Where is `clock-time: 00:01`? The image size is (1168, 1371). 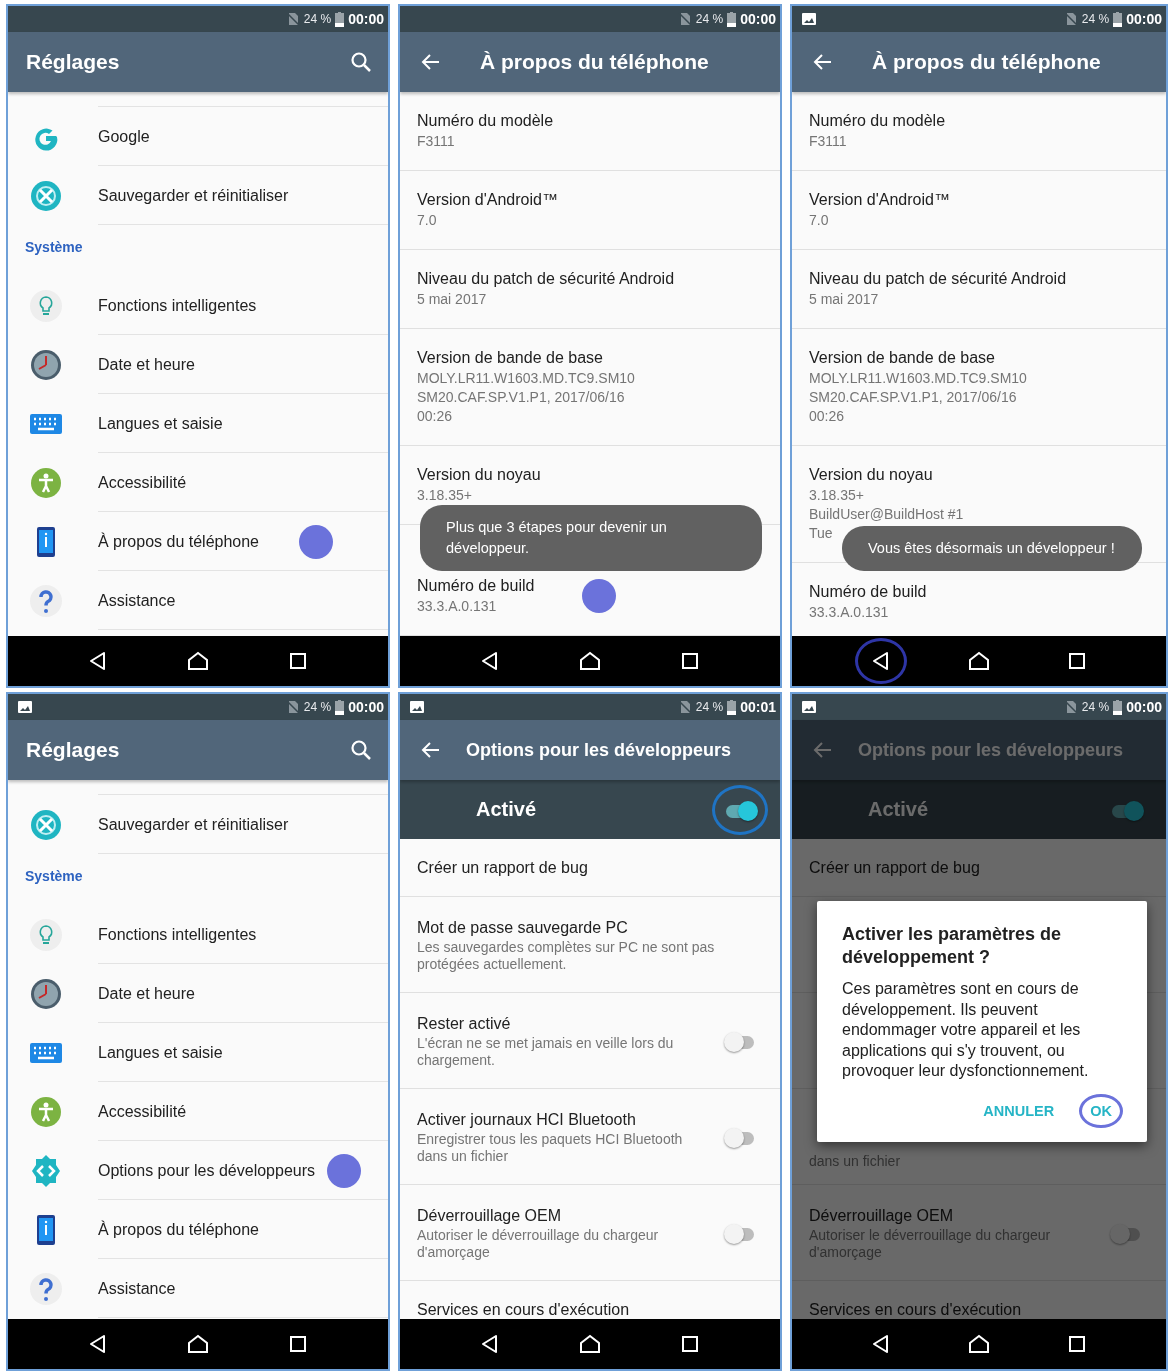
clock-time: 00:01 is located at coordinates (758, 707).